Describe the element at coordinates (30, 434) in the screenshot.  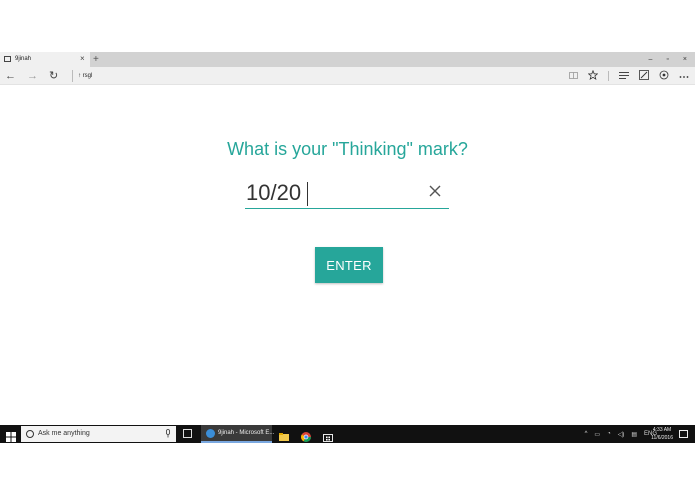
I see `cortana-icon` at that location.